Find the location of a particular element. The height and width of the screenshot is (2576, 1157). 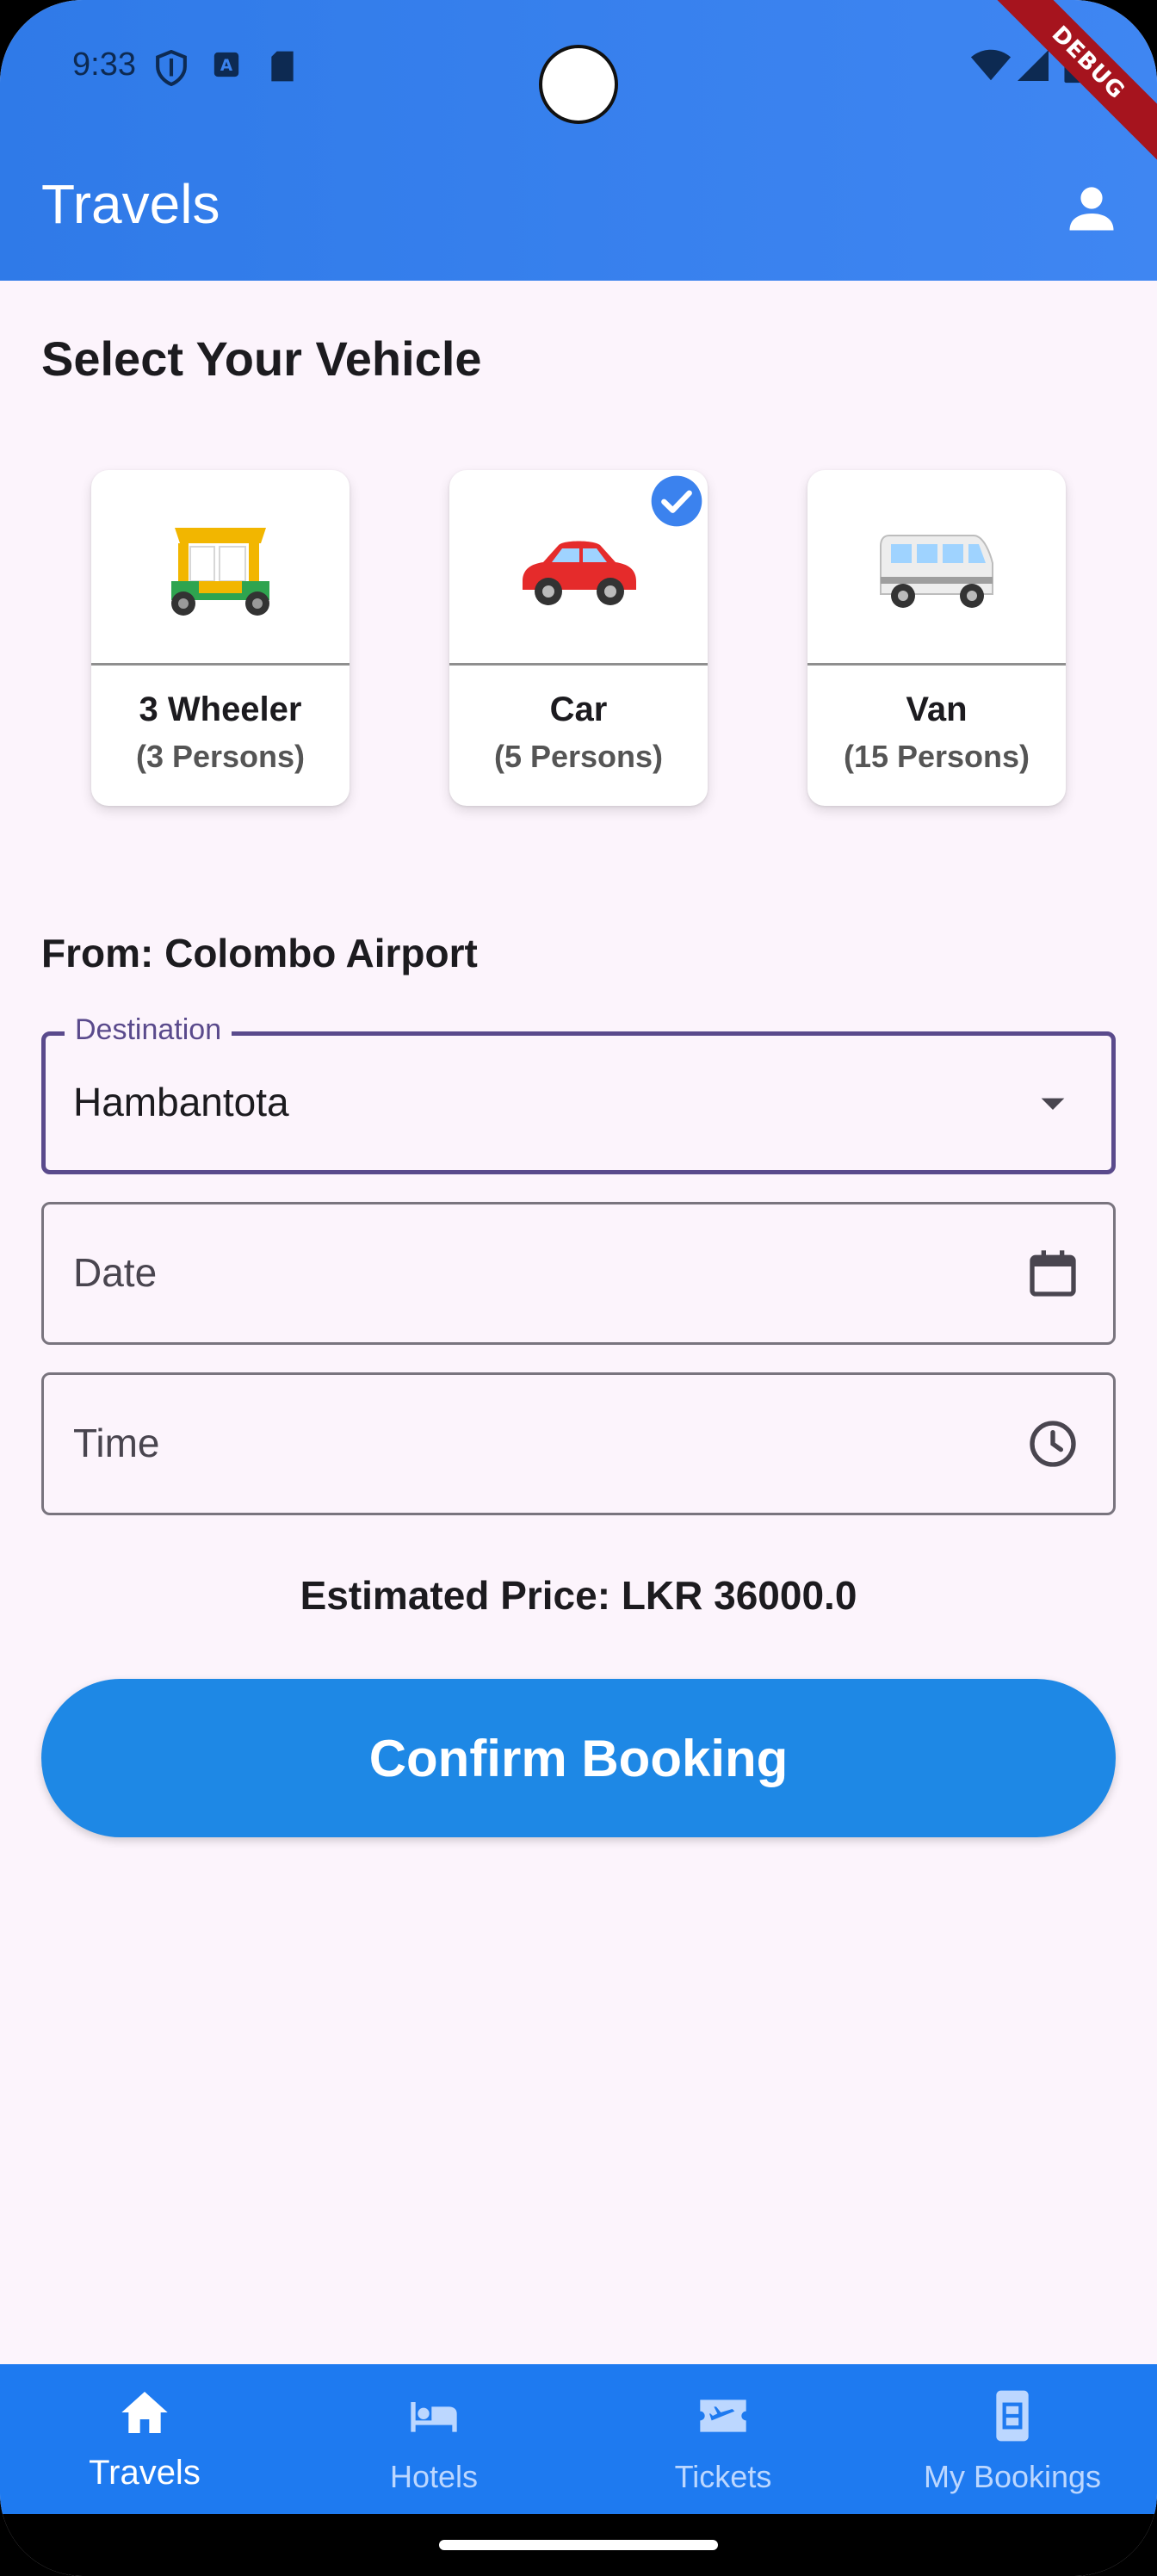

from-location-label: From: Colombo Airport is located at coordinates (260, 953).